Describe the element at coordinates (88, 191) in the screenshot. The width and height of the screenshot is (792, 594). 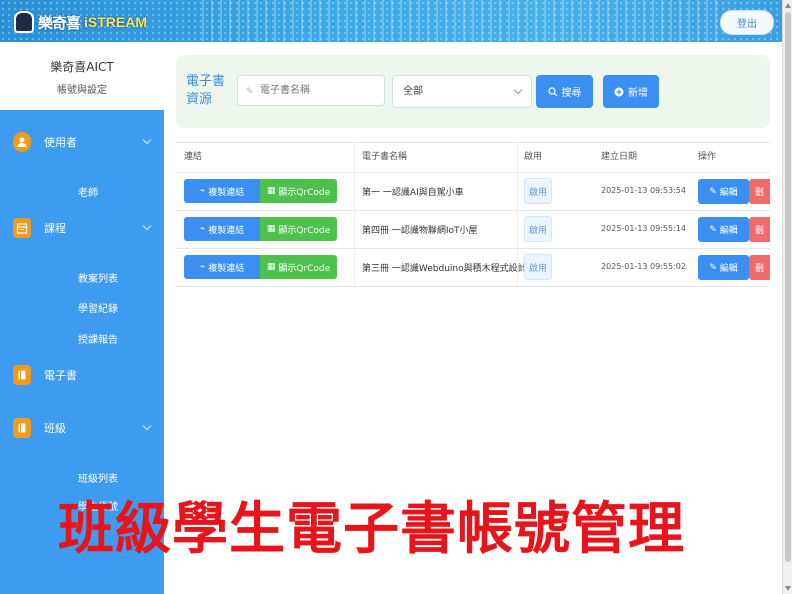
I see `sidebar-item-teacher: 老師` at that location.